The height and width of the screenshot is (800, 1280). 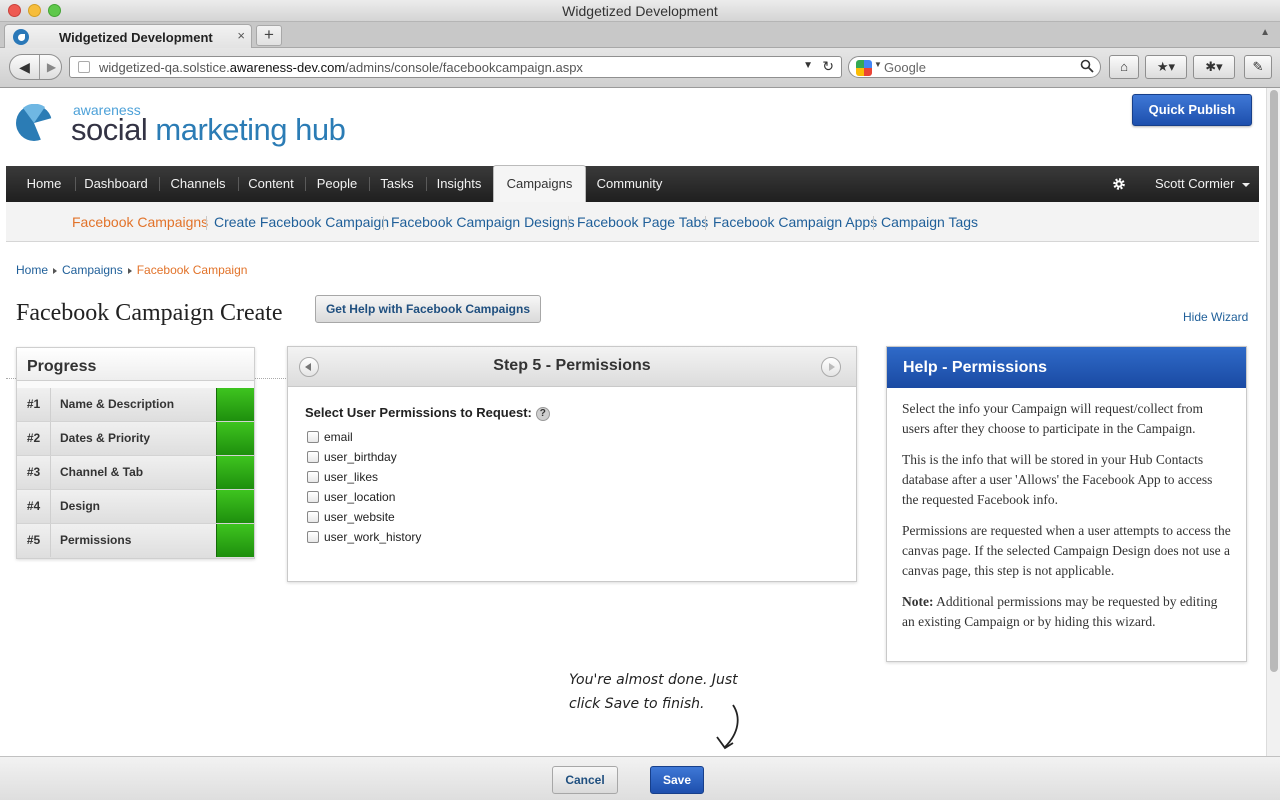 I want to click on progress-step: #2 Dates & Priority, so click(x=135, y=439).